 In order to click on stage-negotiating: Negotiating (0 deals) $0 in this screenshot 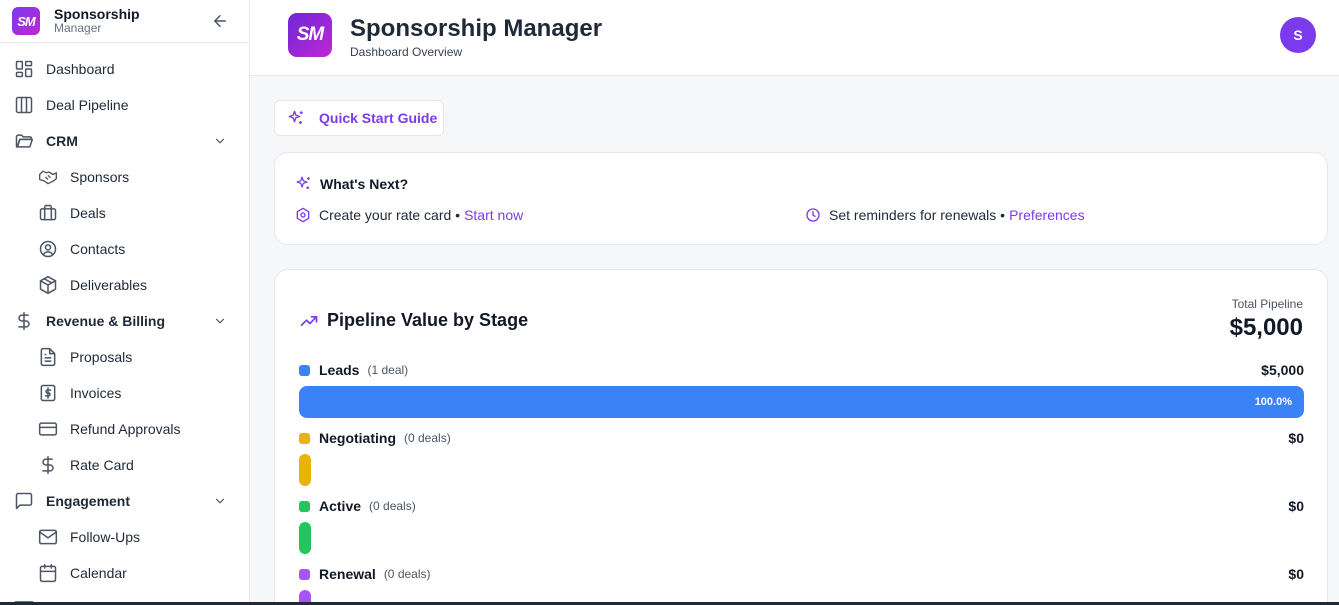, I will do `click(801, 457)`.